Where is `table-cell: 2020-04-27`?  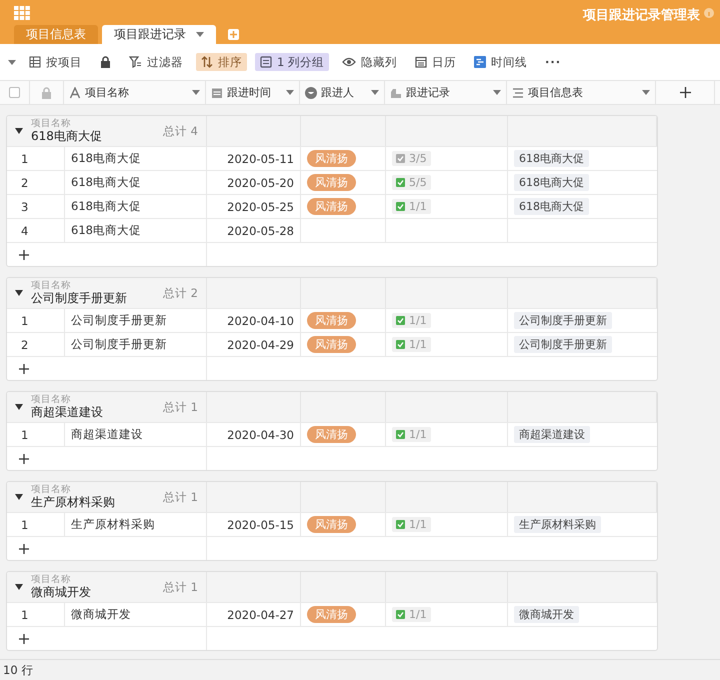 table-cell: 2020-04-27 is located at coordinates (260, 615).